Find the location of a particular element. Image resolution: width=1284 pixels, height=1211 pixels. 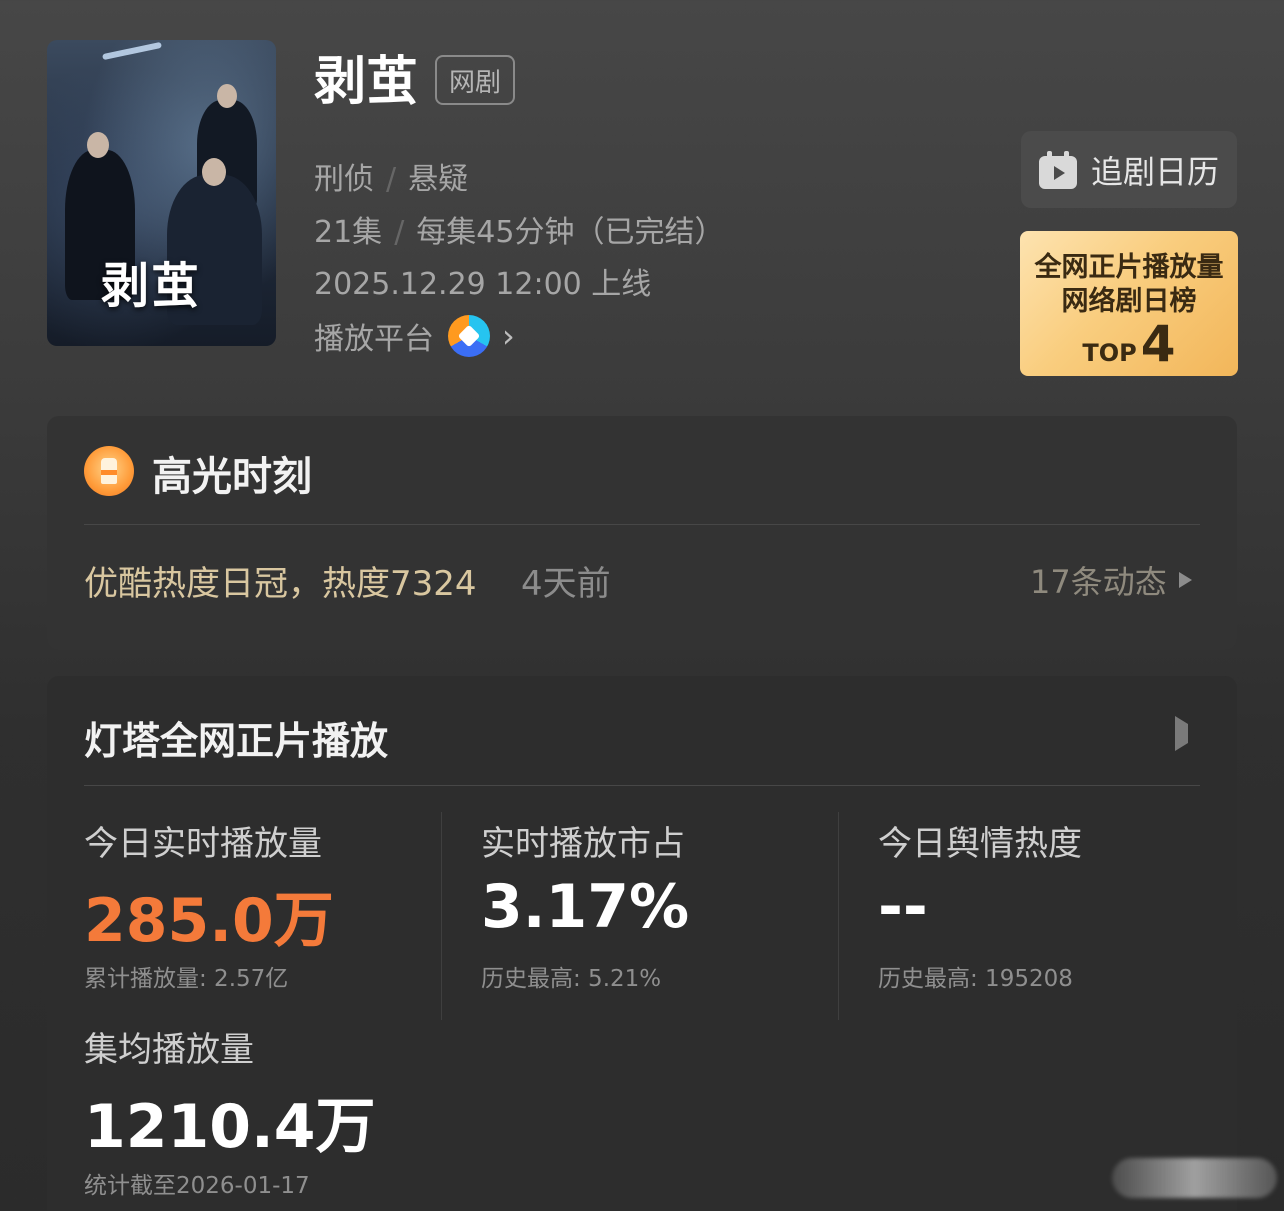

highlight-more-link: 17条动态 is located at coordinates (1111, 580).